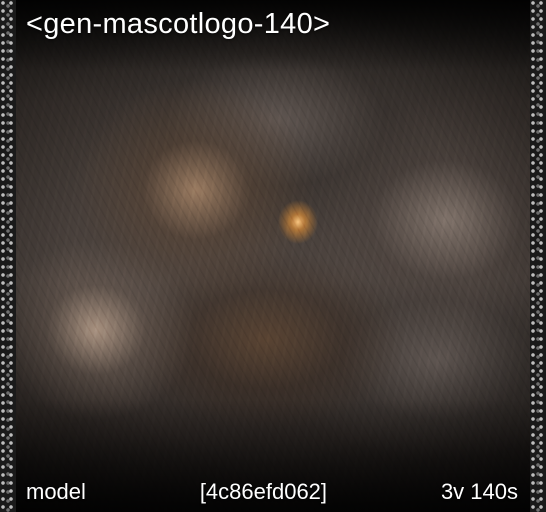 The height and width of the screenshot is (512, 546). I want to click on right-border-pattern, so click(538, 256).